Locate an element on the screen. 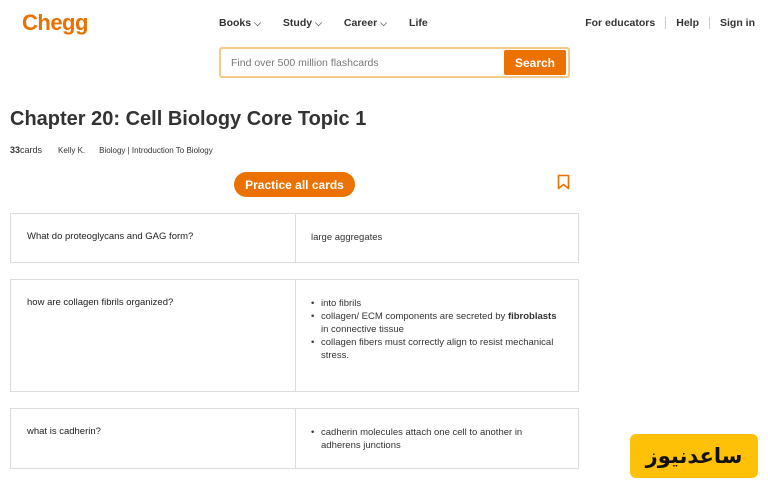 This screenshot has width=768, height=488. account-nav: For educators Help Sign in is located at coordinates (670, 23).